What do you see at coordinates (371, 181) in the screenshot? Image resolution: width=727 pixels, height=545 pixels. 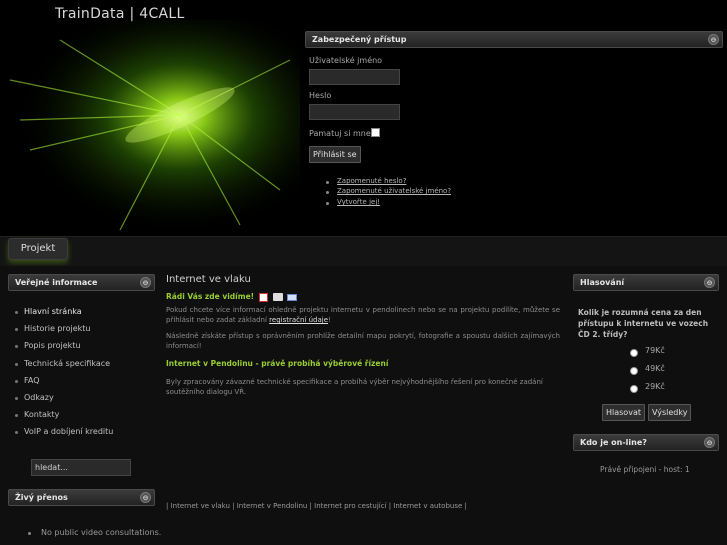 I see `forgot-password-link: Zapomenuté heslo?` at bounding box center [371, 181].